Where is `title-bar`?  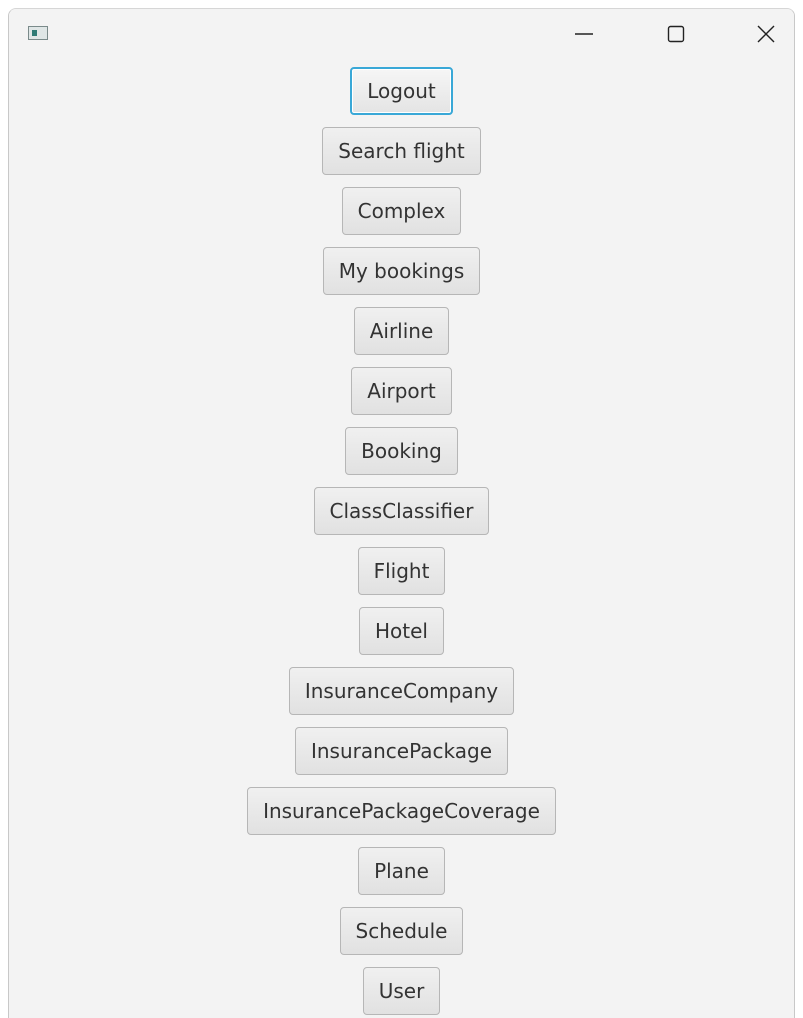 title-bar is located at coordinates (401, 34).